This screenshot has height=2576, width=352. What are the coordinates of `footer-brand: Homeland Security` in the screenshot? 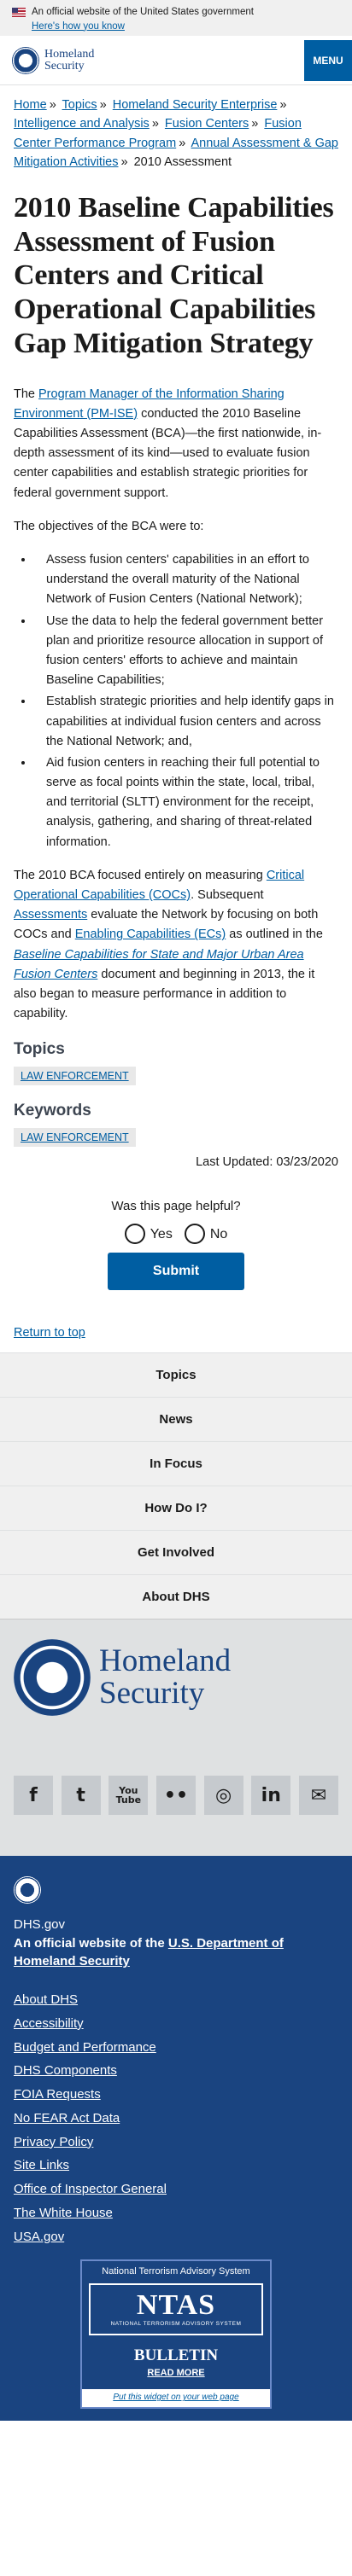 It's located at (176, 1678).